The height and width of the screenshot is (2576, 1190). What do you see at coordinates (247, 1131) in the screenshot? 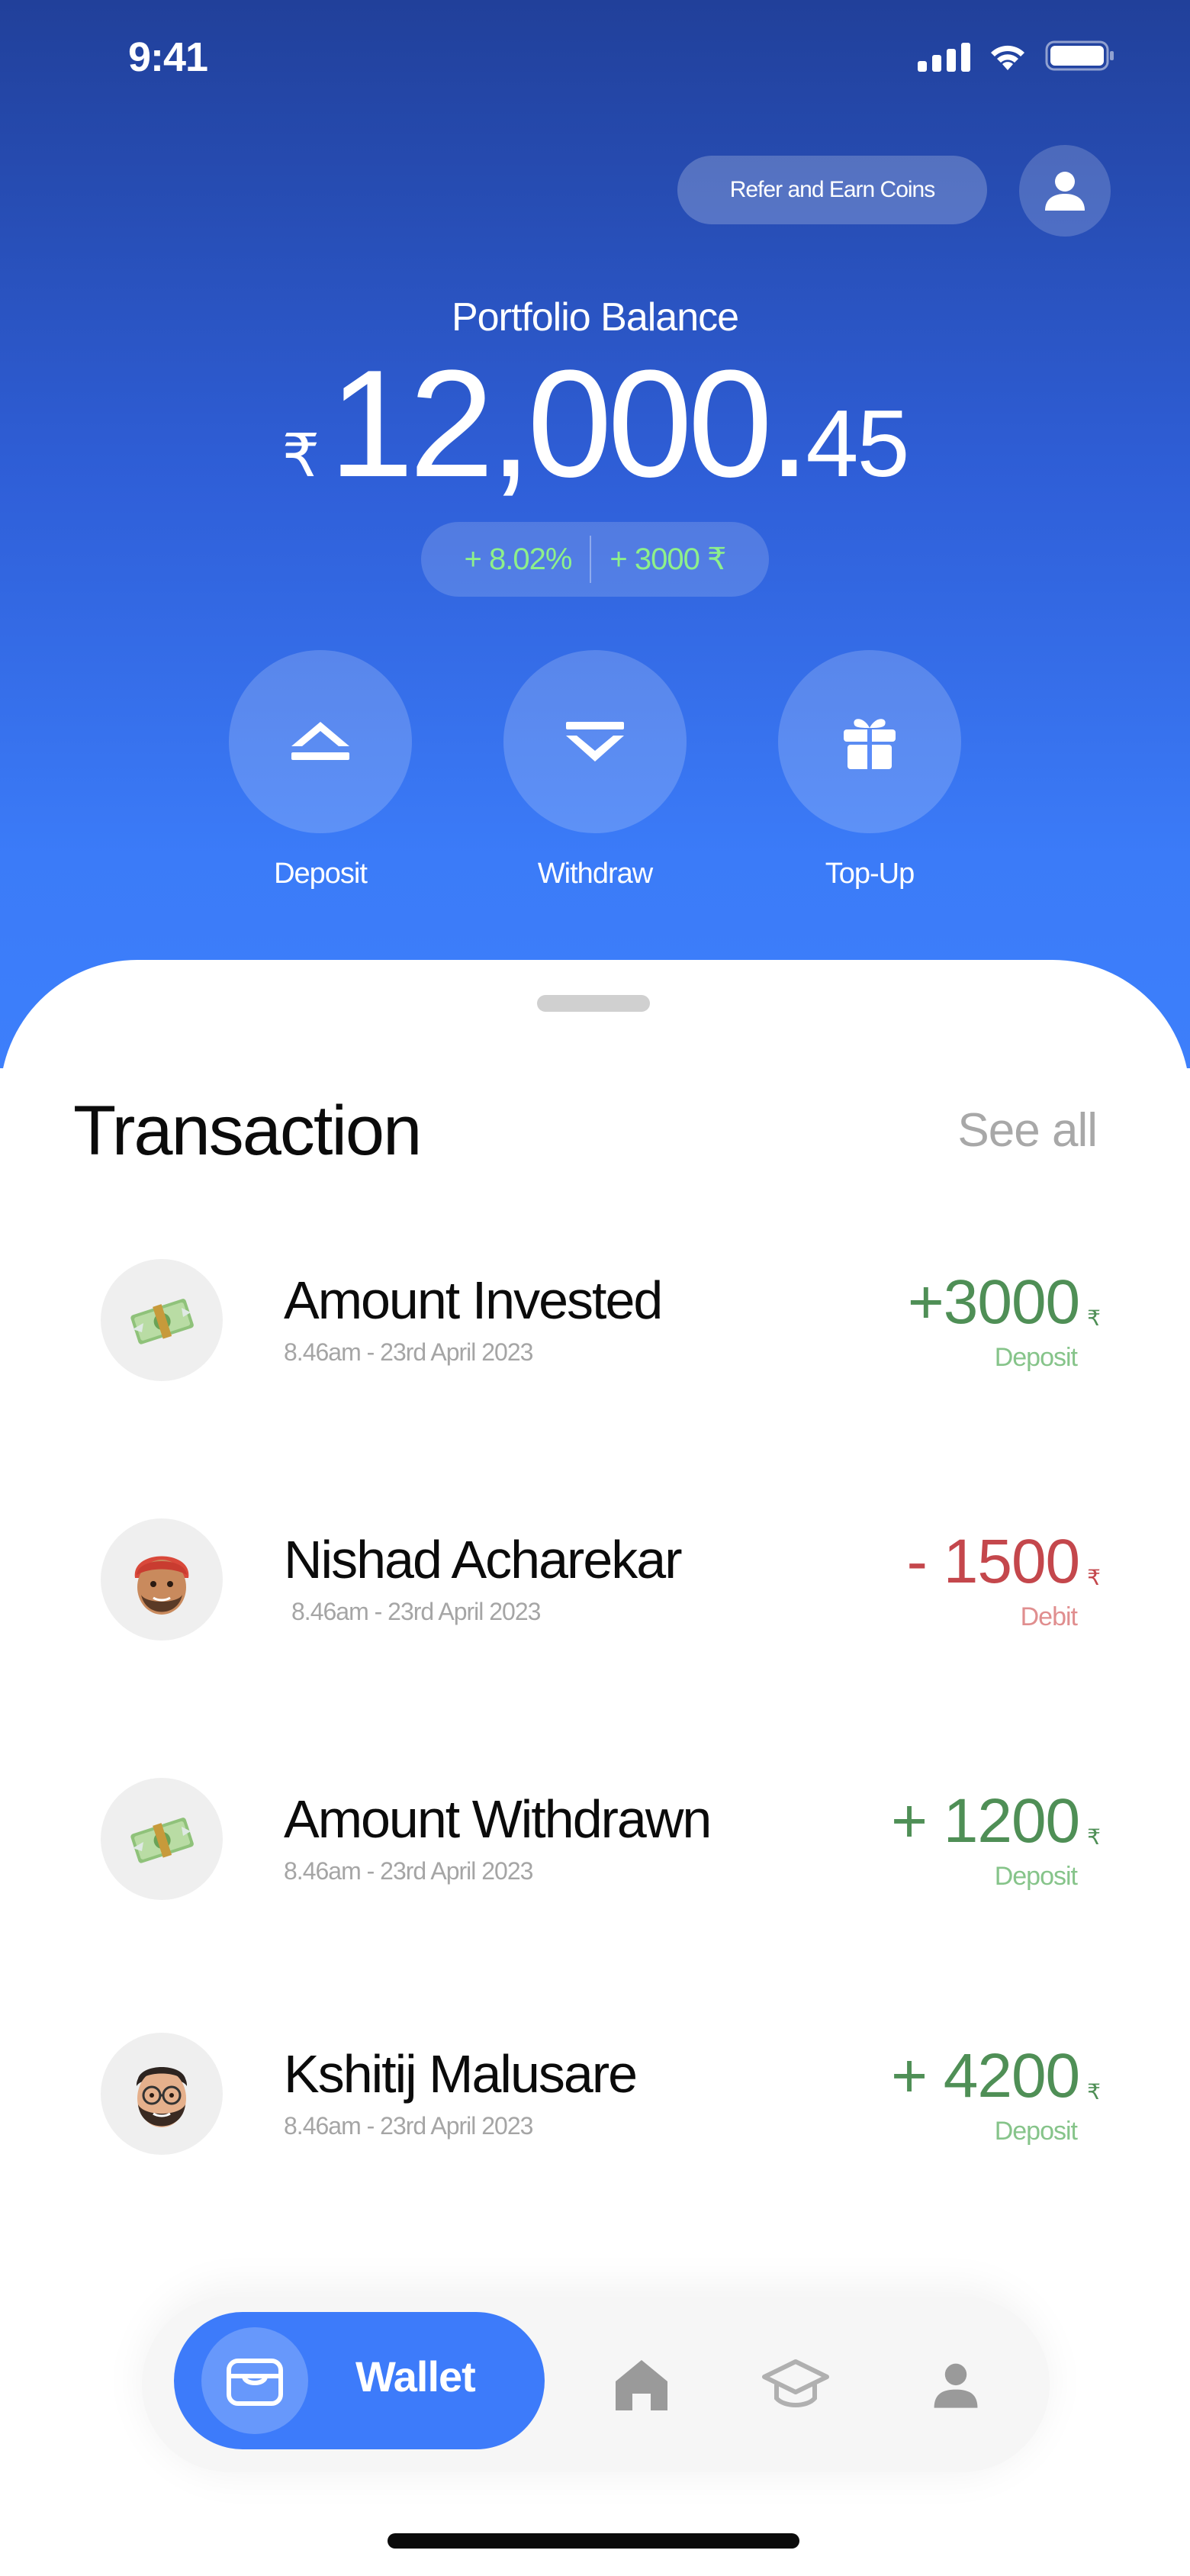
I see `transaction-title: Transaction` at bounding box center [247, 1131].